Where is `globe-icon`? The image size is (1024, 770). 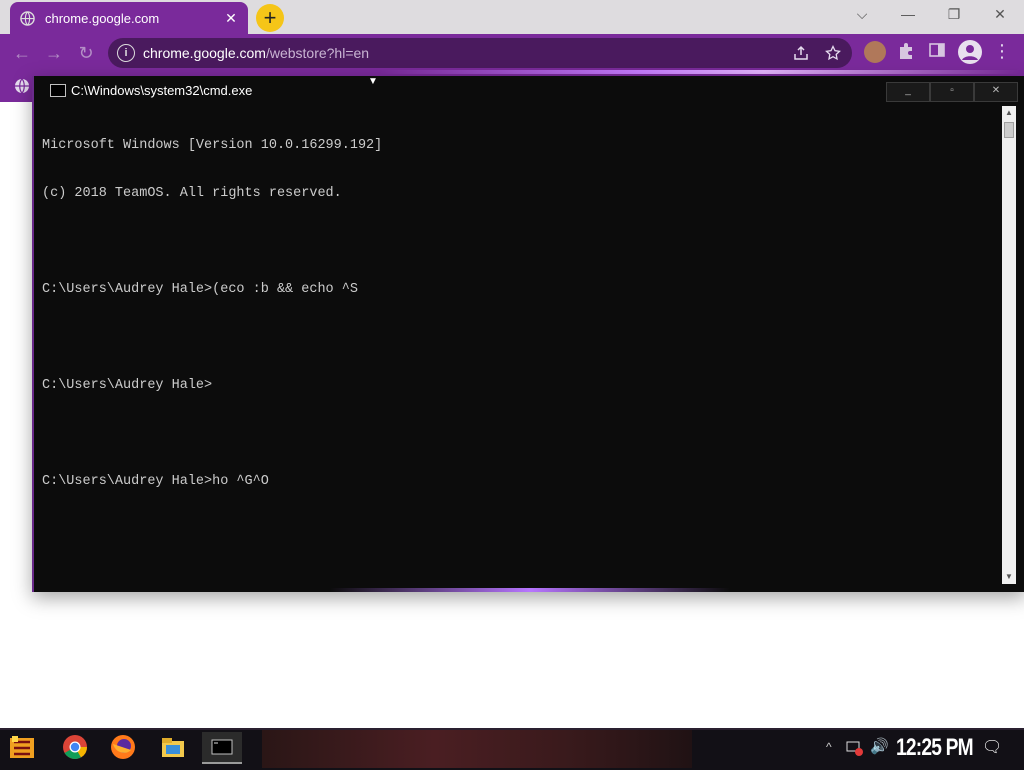
globe-icon is located at coordinates (27, 18).